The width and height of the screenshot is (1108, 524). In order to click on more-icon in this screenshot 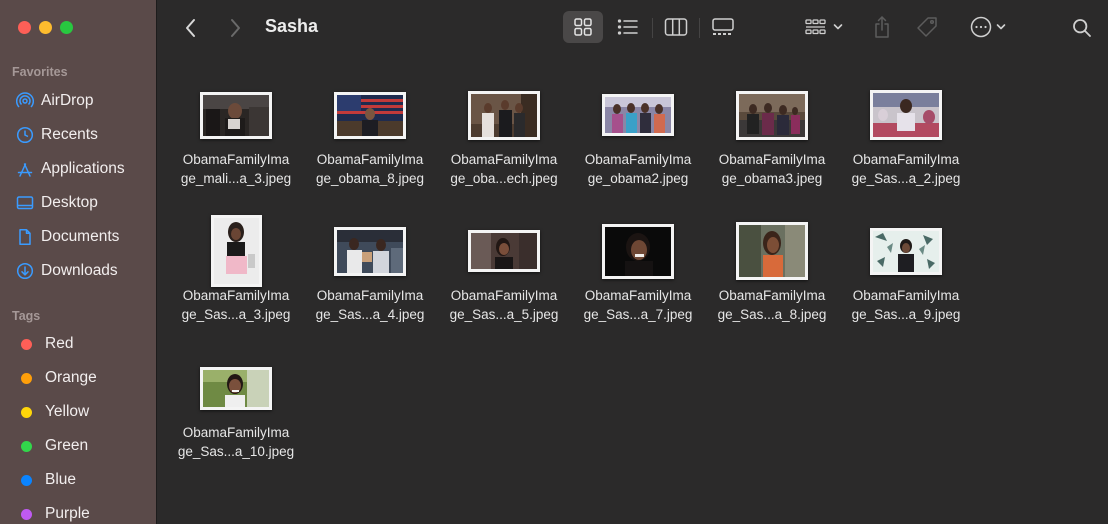, I will do `click(981, 27)`.